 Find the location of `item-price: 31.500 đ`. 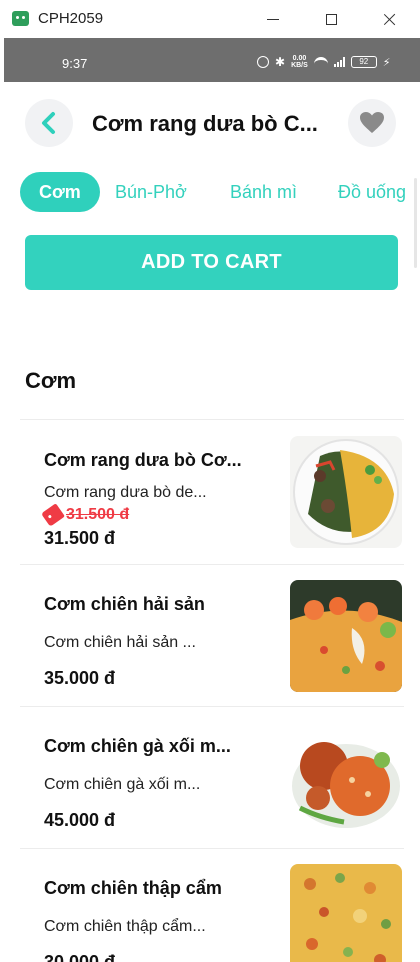

item-price: 31.500 đ is located at coordinates (80, 538).